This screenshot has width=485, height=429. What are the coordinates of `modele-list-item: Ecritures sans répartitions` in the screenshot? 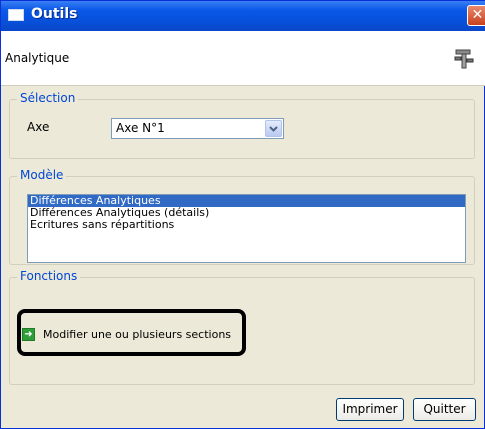 It's located at (246, 225).